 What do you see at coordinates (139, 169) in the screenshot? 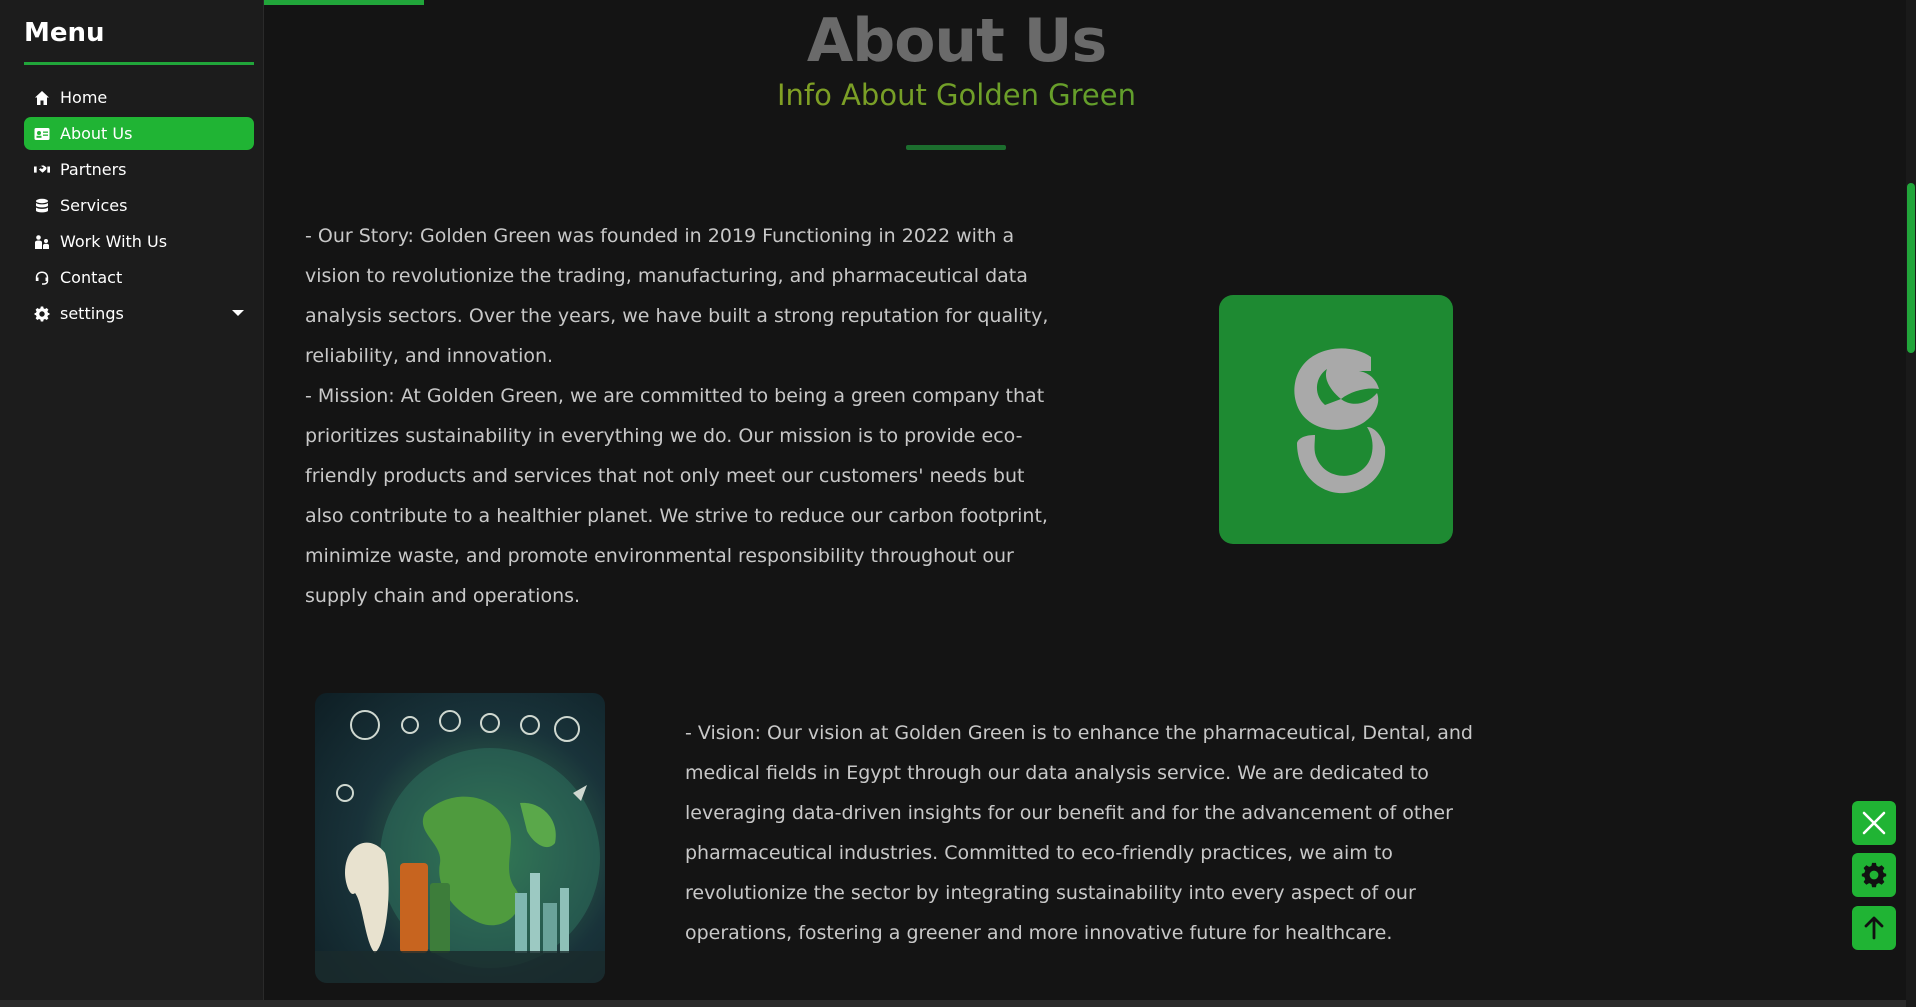
I see `sidebar-item-partners: Partners` at bounding box center [139, 169].